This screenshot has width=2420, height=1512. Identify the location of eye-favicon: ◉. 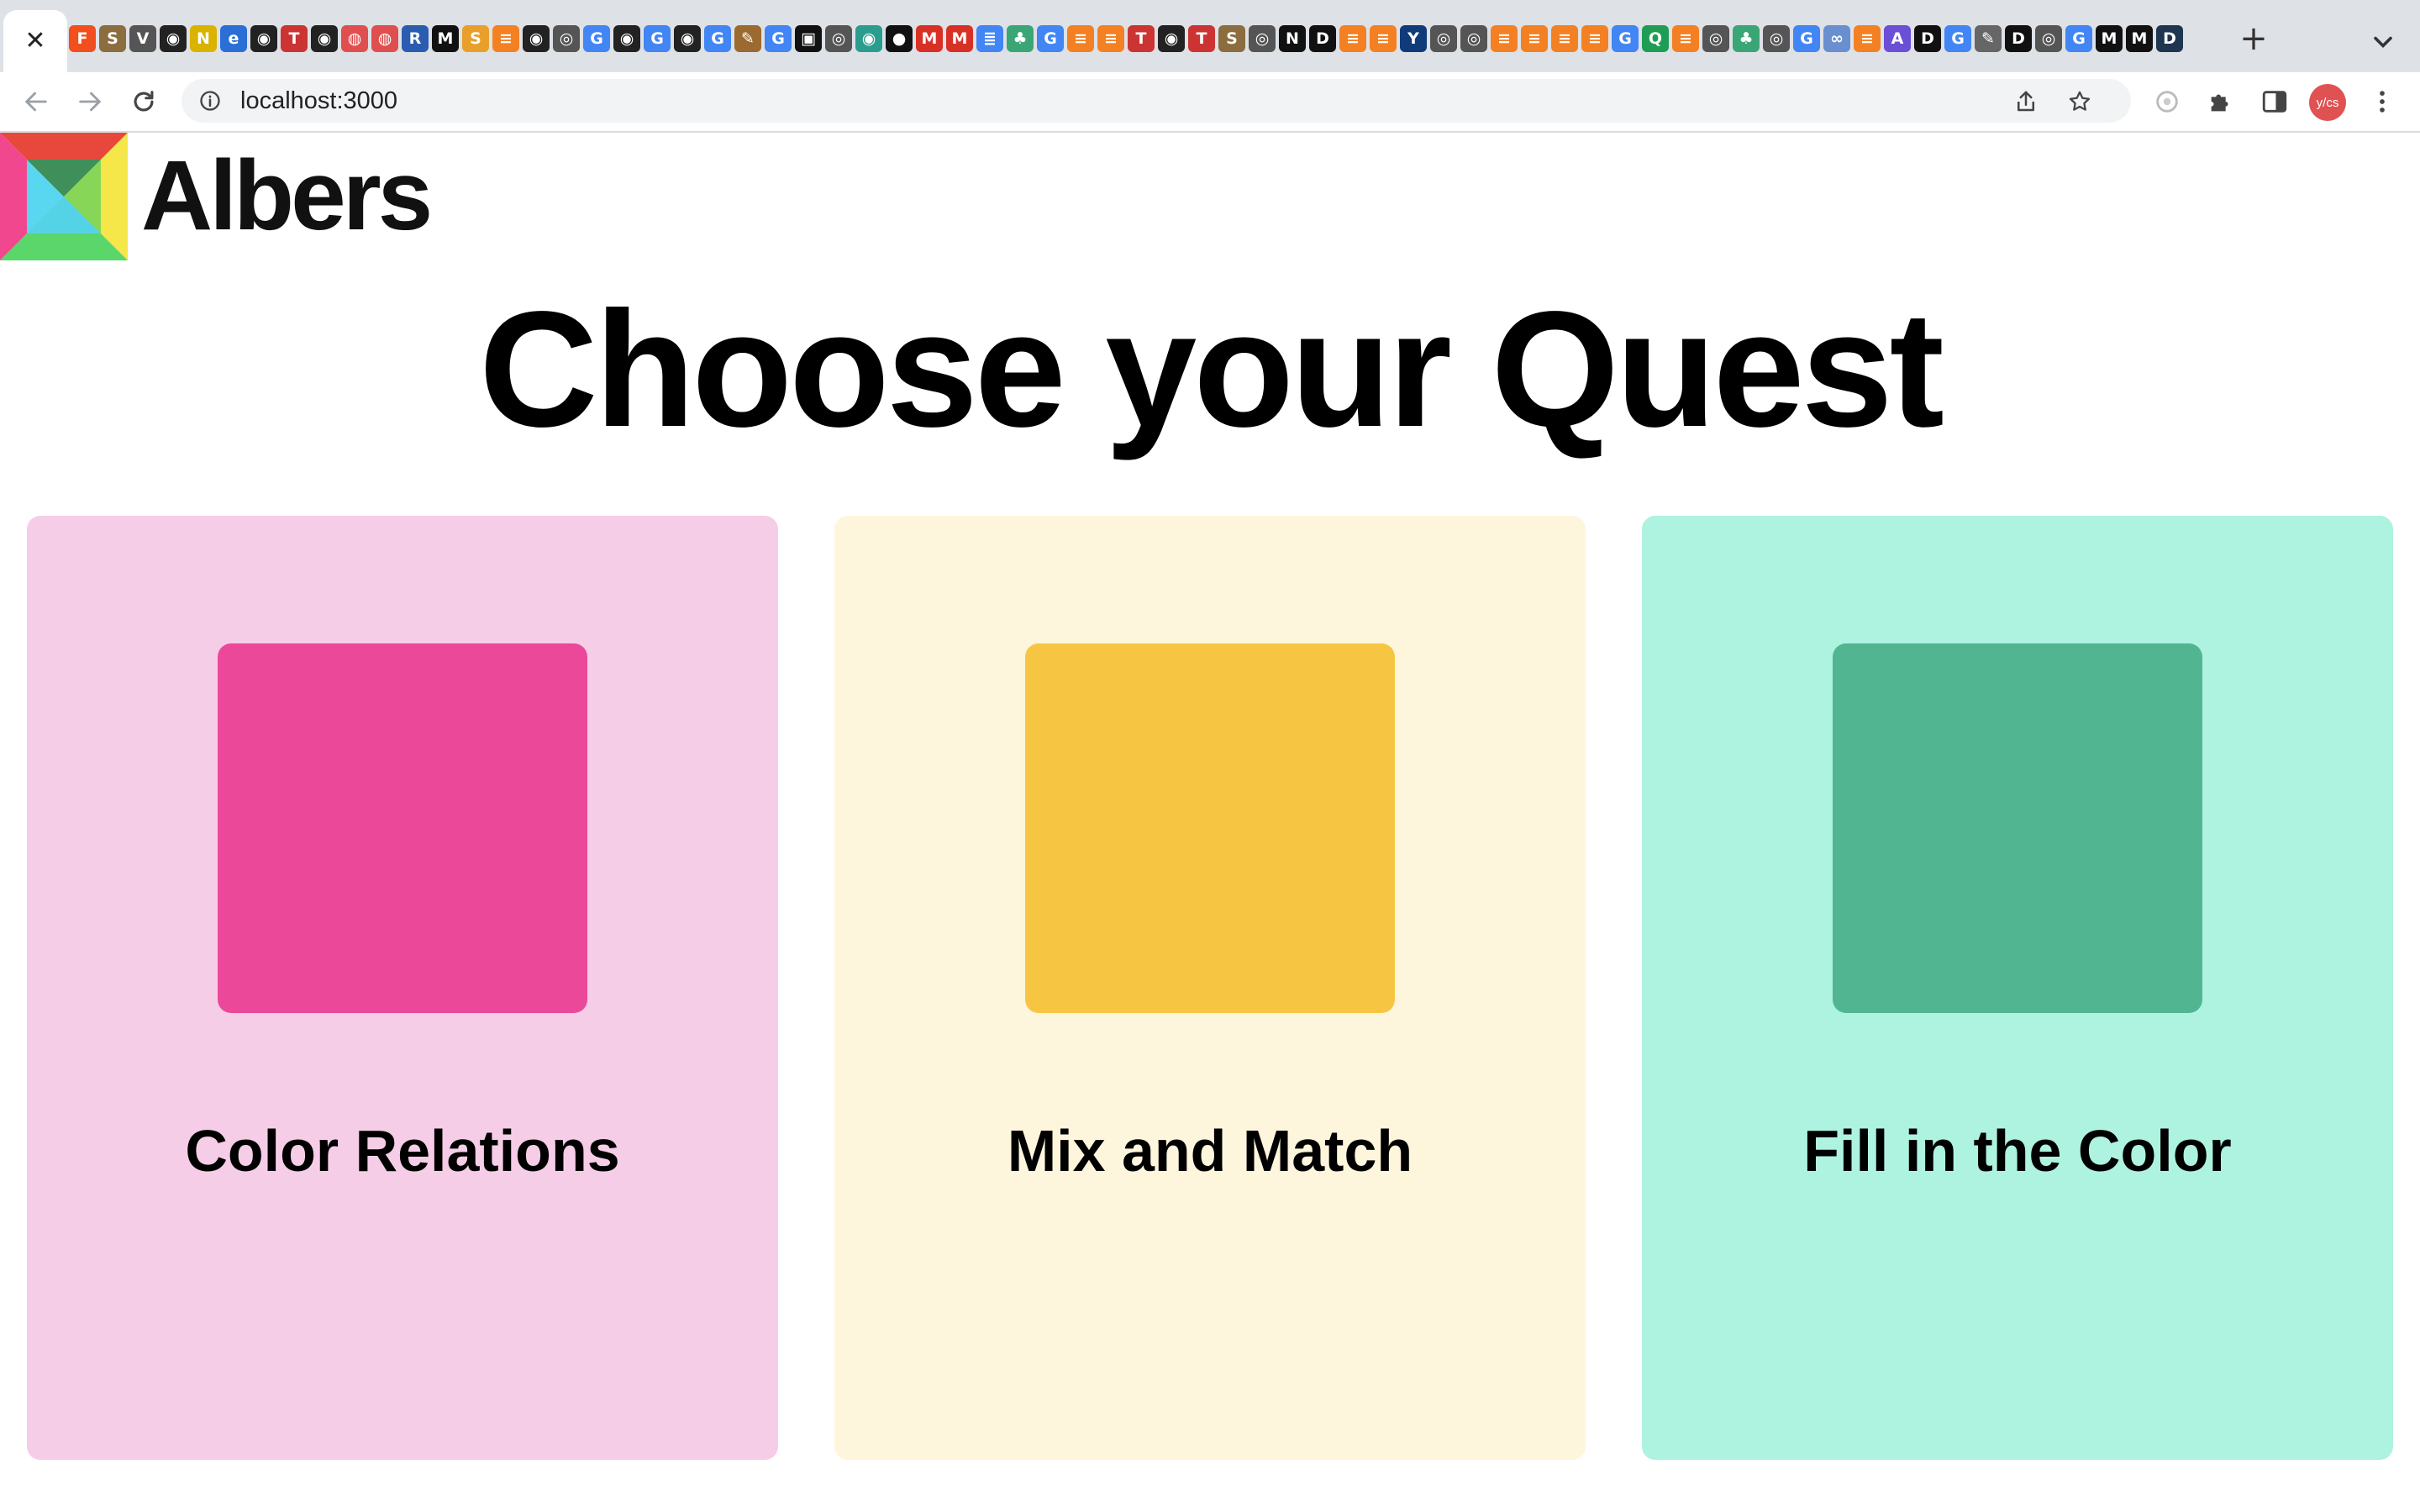
(869, 38).